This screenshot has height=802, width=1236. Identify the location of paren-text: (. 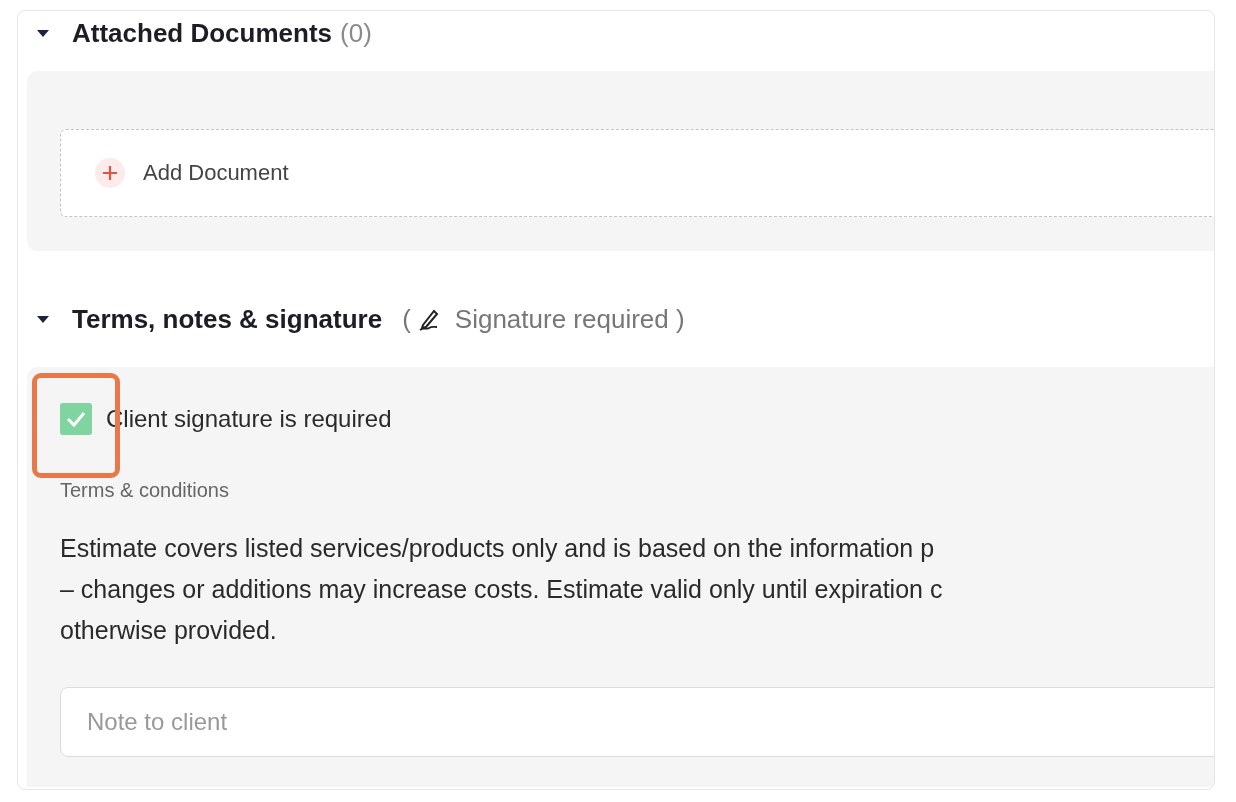
(406, 319).